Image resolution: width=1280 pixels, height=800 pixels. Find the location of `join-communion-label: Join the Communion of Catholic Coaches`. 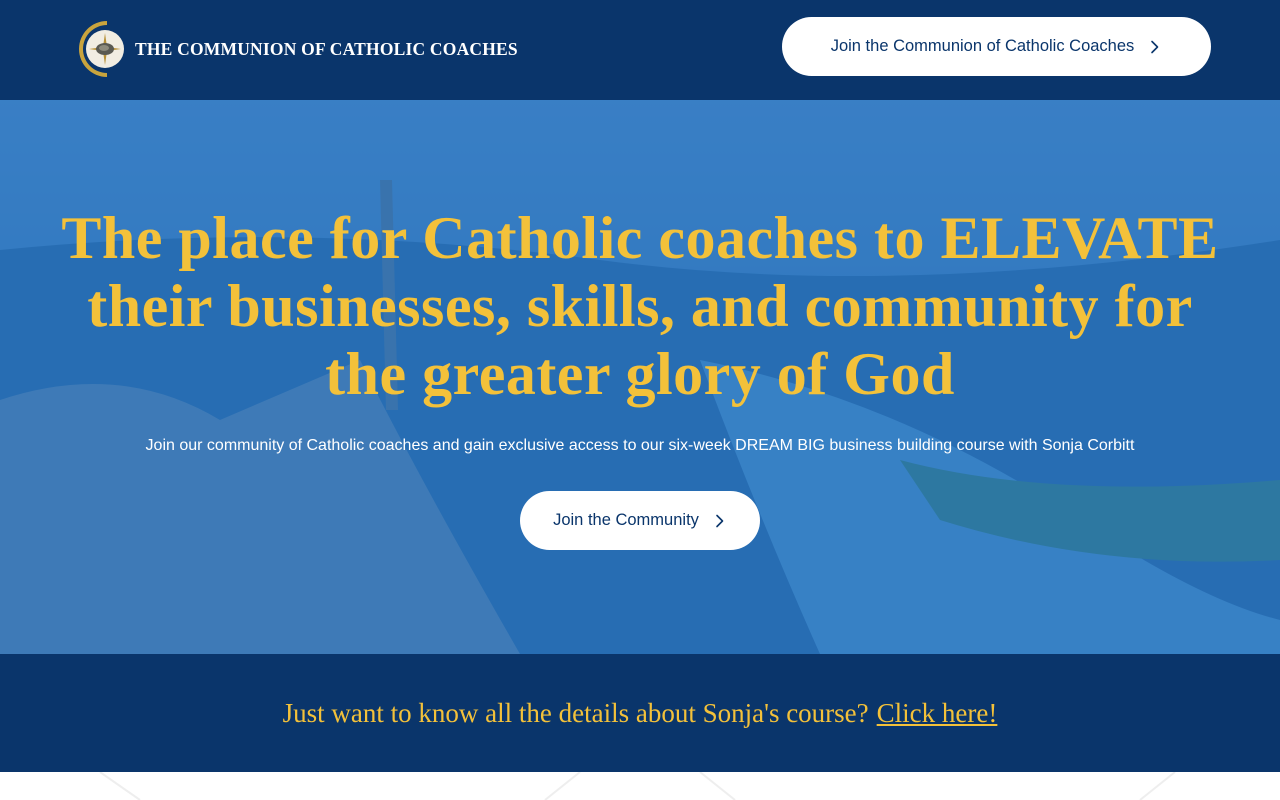

join-communion-label: Join the Communion of Catholic Coaches is located at coordinates (982, 46).